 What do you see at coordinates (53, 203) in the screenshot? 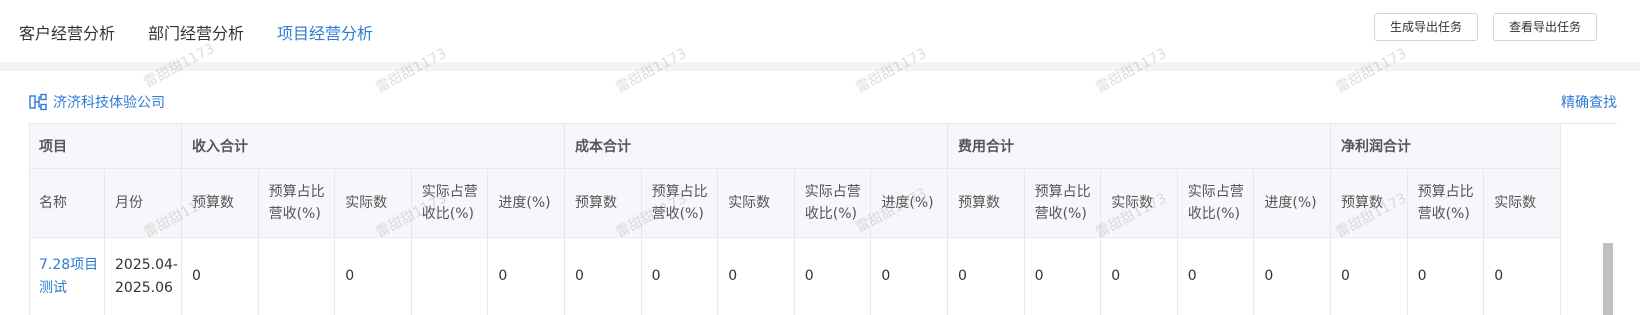
I see `column-header-text: 名称` at bounding box center [53, 203].